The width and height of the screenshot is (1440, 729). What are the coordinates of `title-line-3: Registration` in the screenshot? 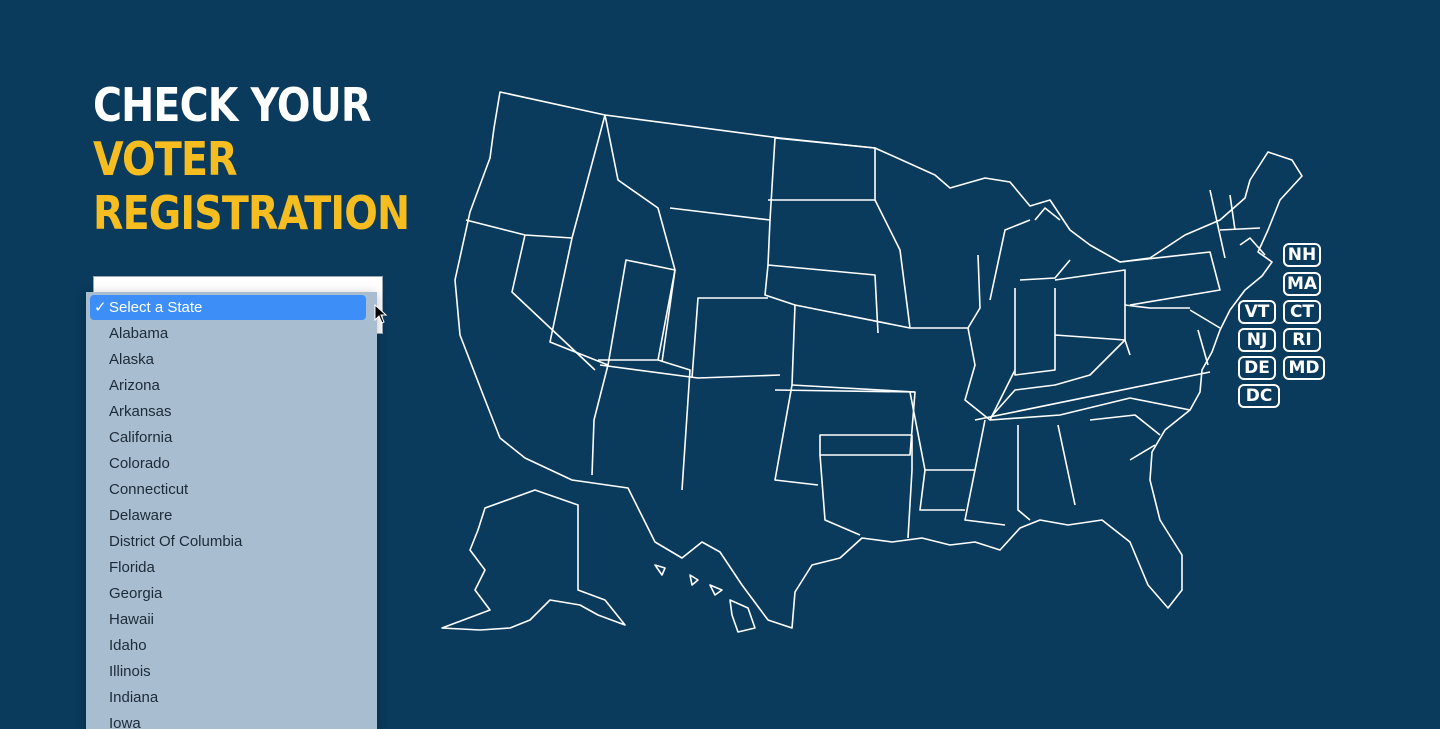 It's located at (251, 213).